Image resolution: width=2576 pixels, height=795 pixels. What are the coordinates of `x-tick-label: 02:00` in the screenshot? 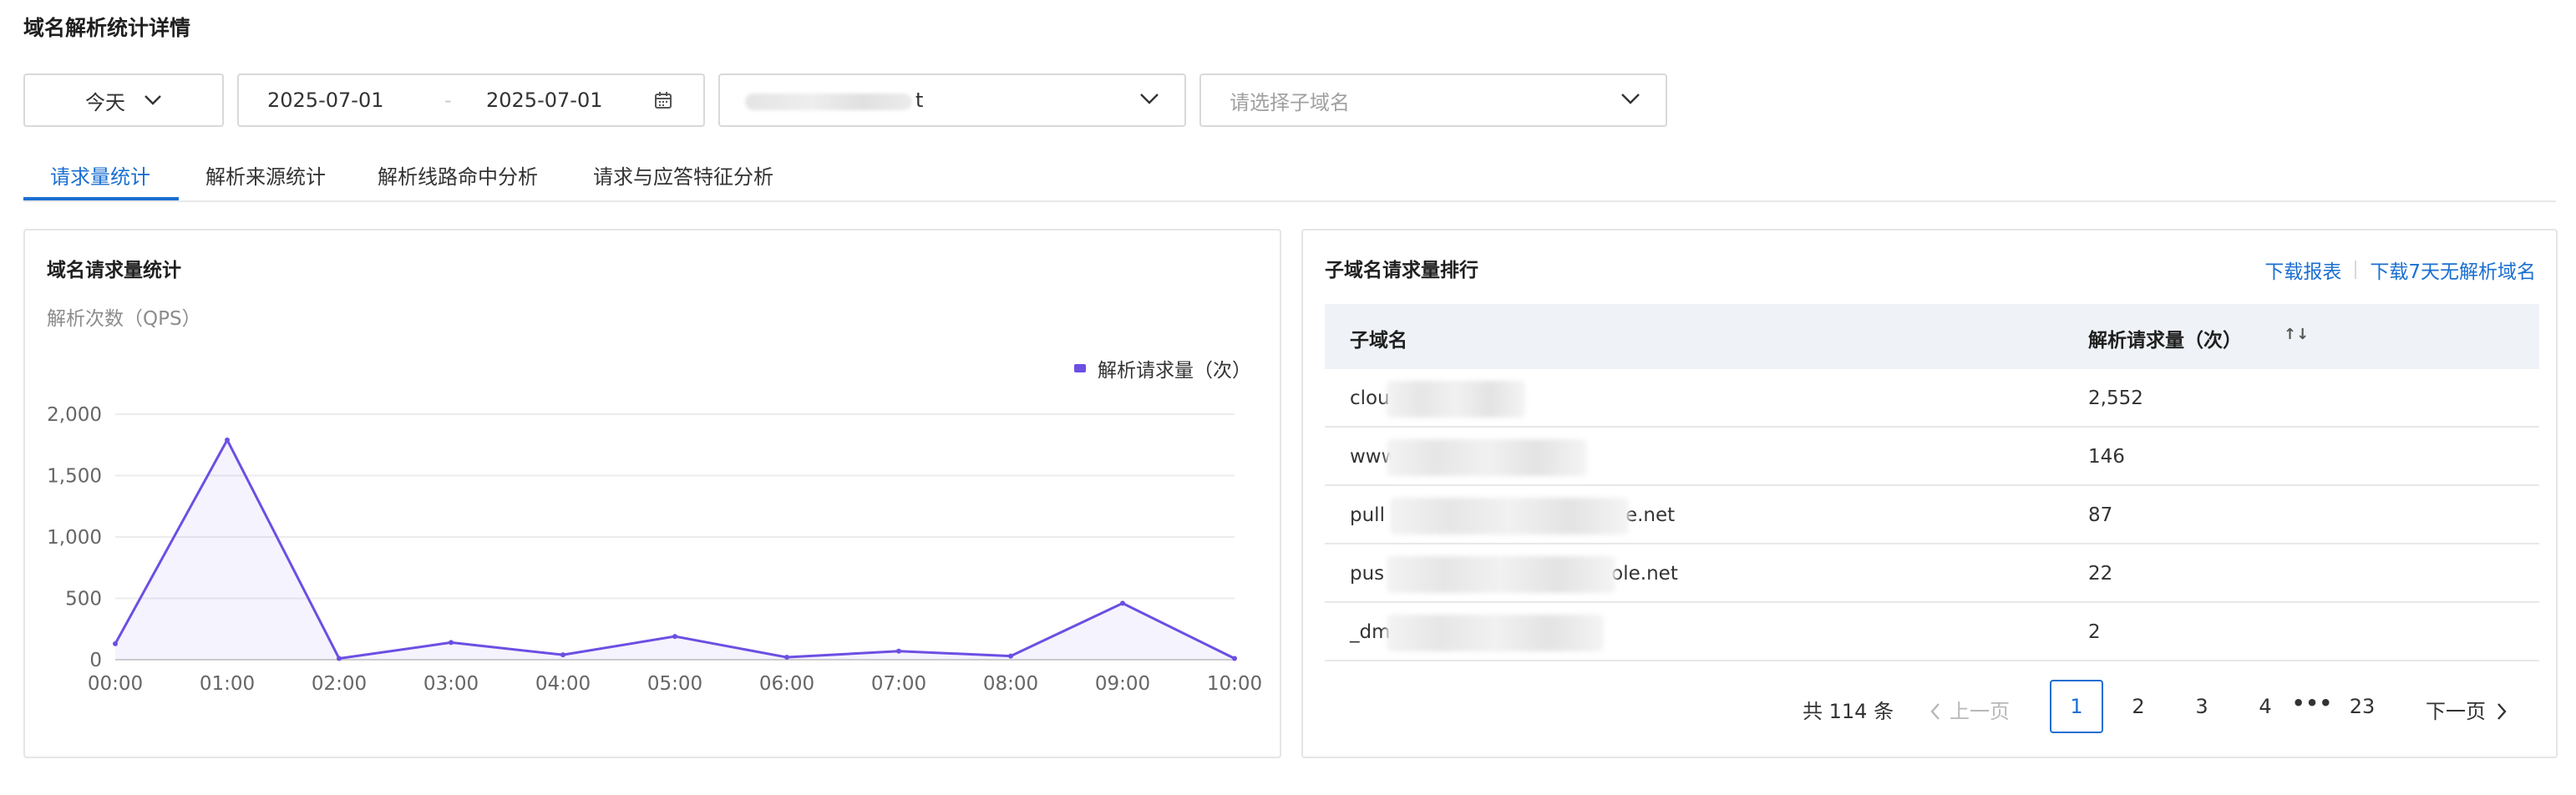 It's located at (339, 684).